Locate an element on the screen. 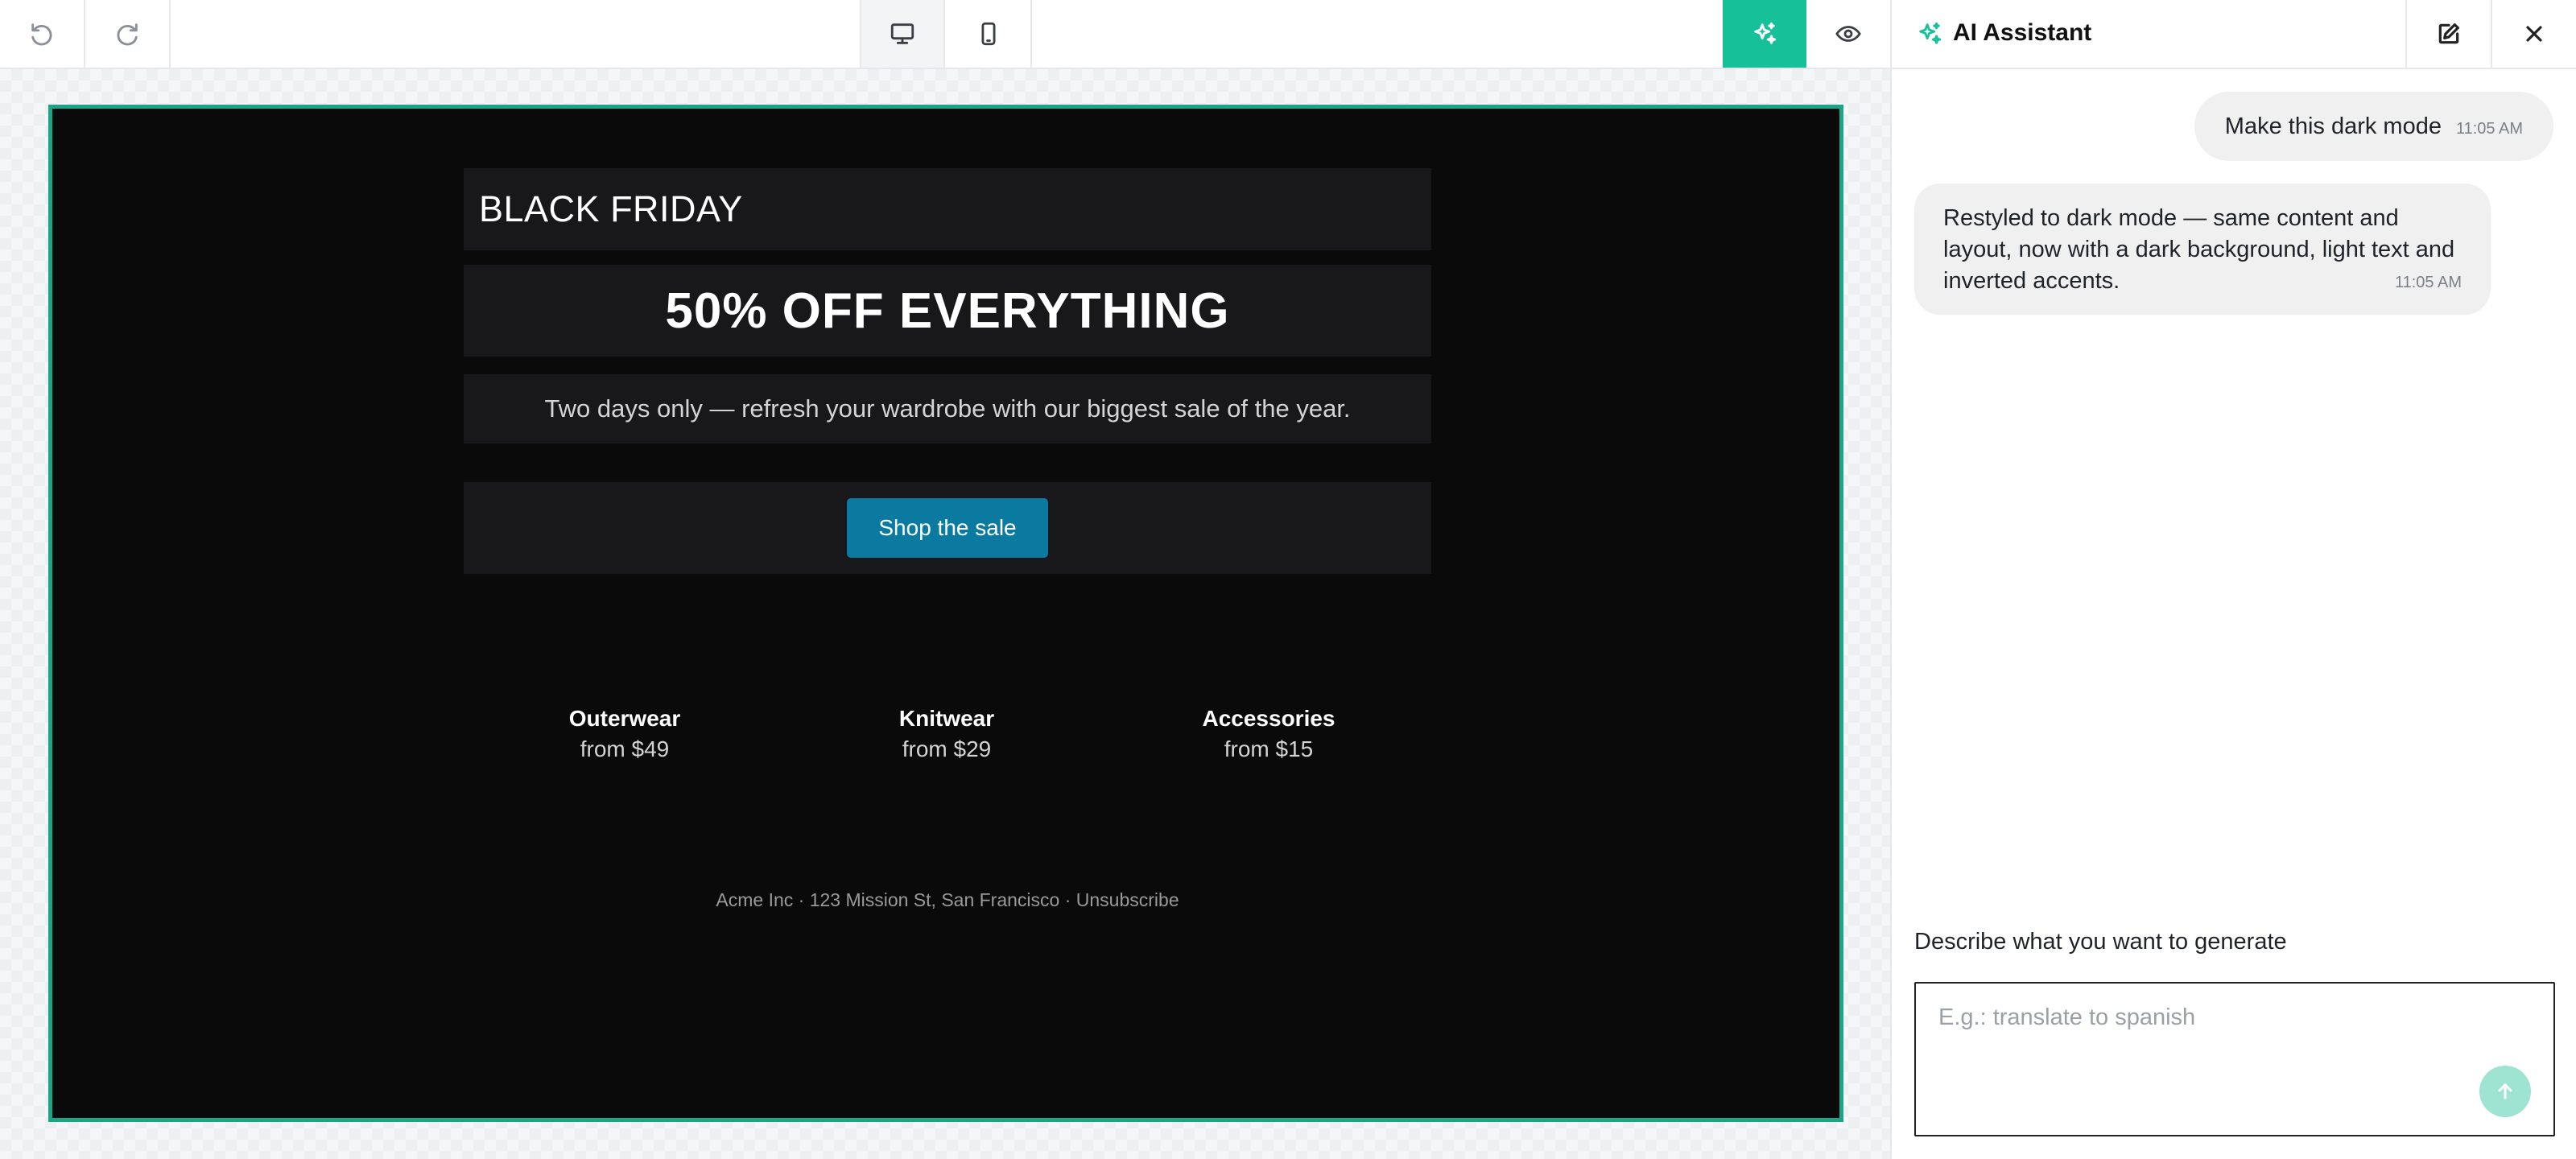 This screenshot has width=2576, height=1159. title-block: BLACK FRIDAY is located at coordinates (947, 209).